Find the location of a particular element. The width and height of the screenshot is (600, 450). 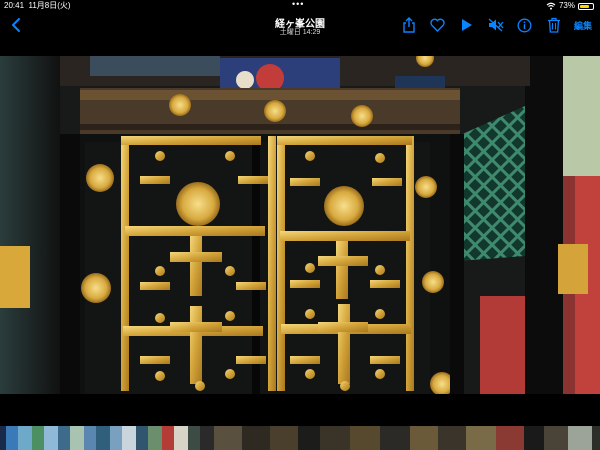

battery-icon is located at coordinates (586, 6).